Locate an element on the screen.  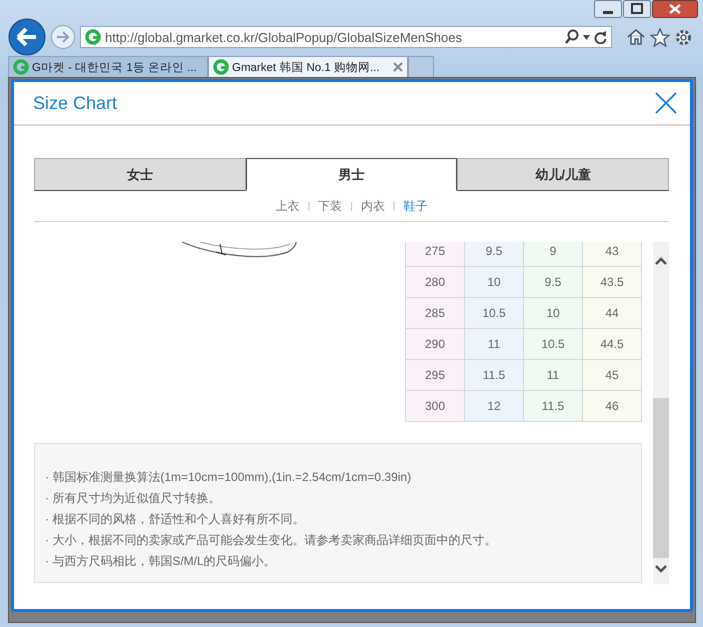
table-cell: 9 is located at coordinates (553, 254).